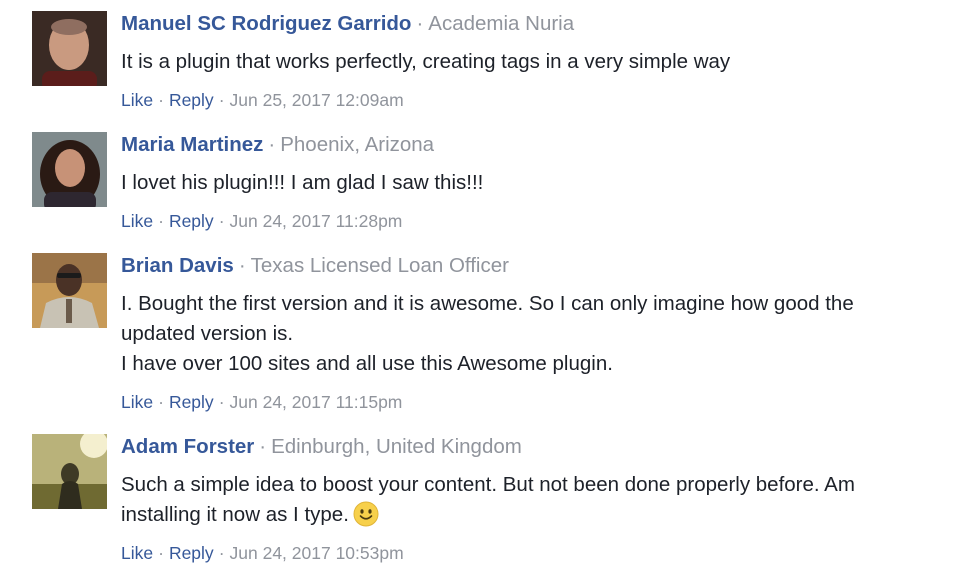 The height and width of the screenshot is (573, 953). Describe the element at coordinates (526, 145) in the screenshot. I see `comment-header: Maria Martinez · Phoenix, Arizona` at that location.